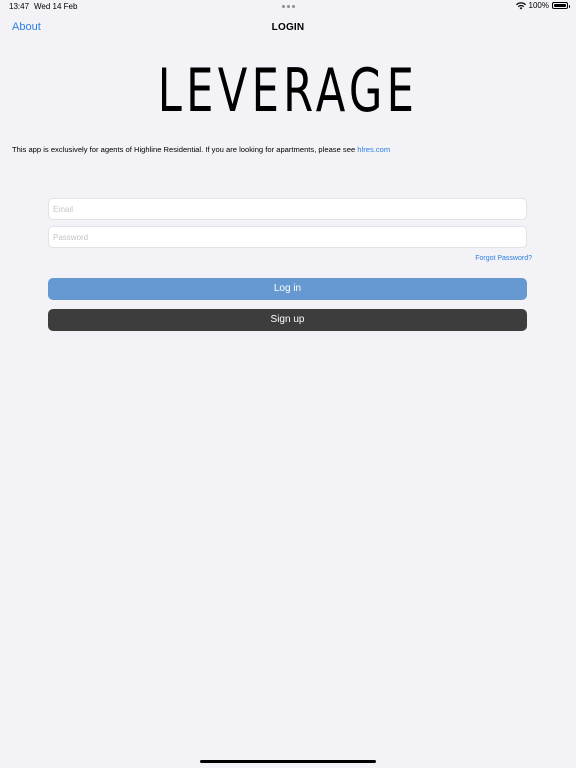  Describe the element at coordinates (373, 149) in the screenshot. I see `hlres-link: hlres.com` at that location.